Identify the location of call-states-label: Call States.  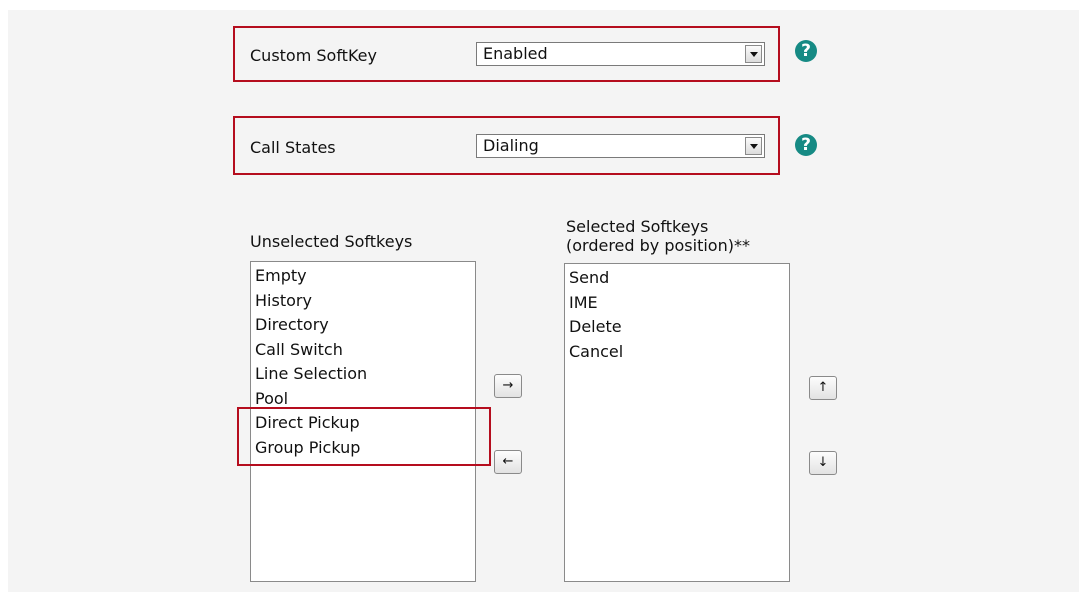
(293, 147).